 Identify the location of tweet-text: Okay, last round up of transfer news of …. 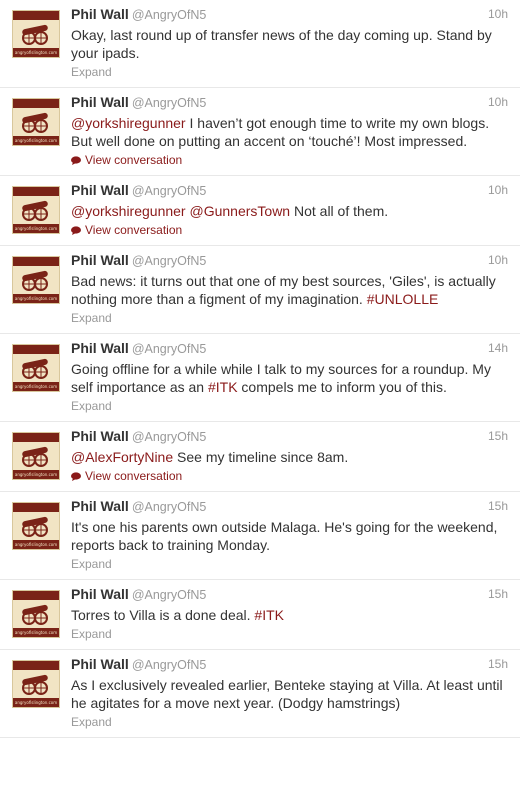
(289, 44).